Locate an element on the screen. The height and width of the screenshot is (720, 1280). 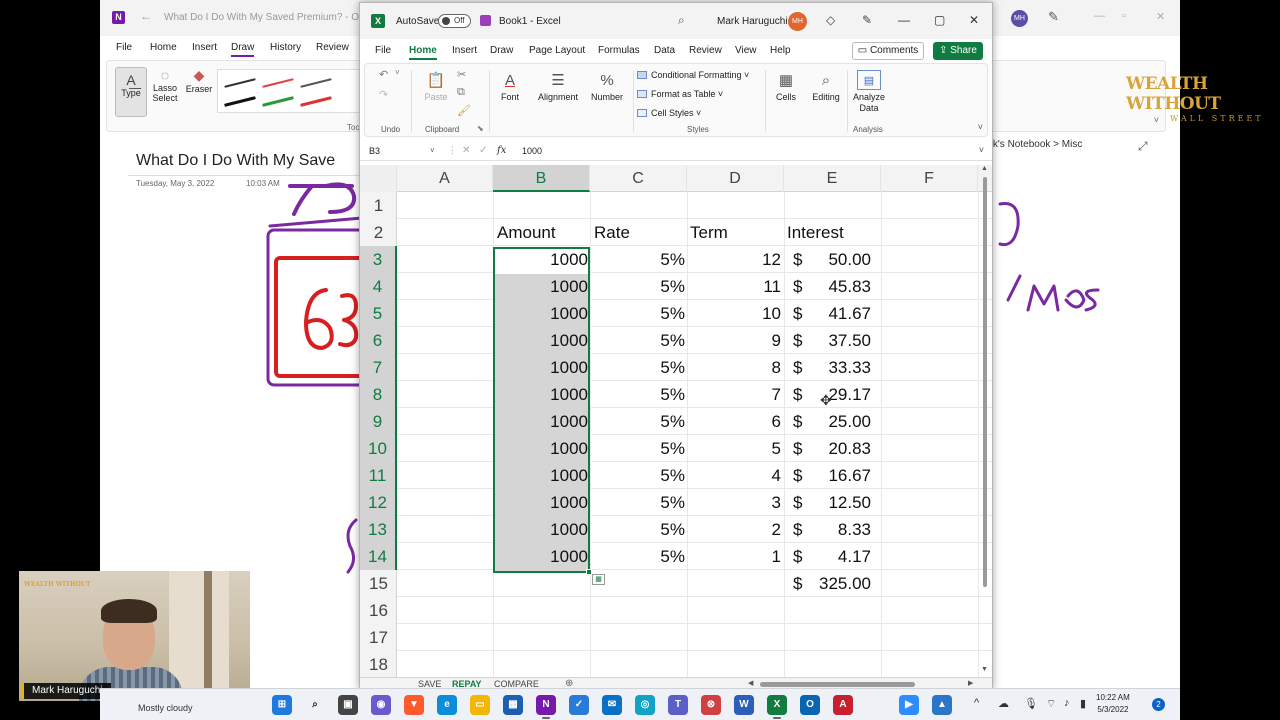
acrobat-icon: A is located at coordinates (843, 705).